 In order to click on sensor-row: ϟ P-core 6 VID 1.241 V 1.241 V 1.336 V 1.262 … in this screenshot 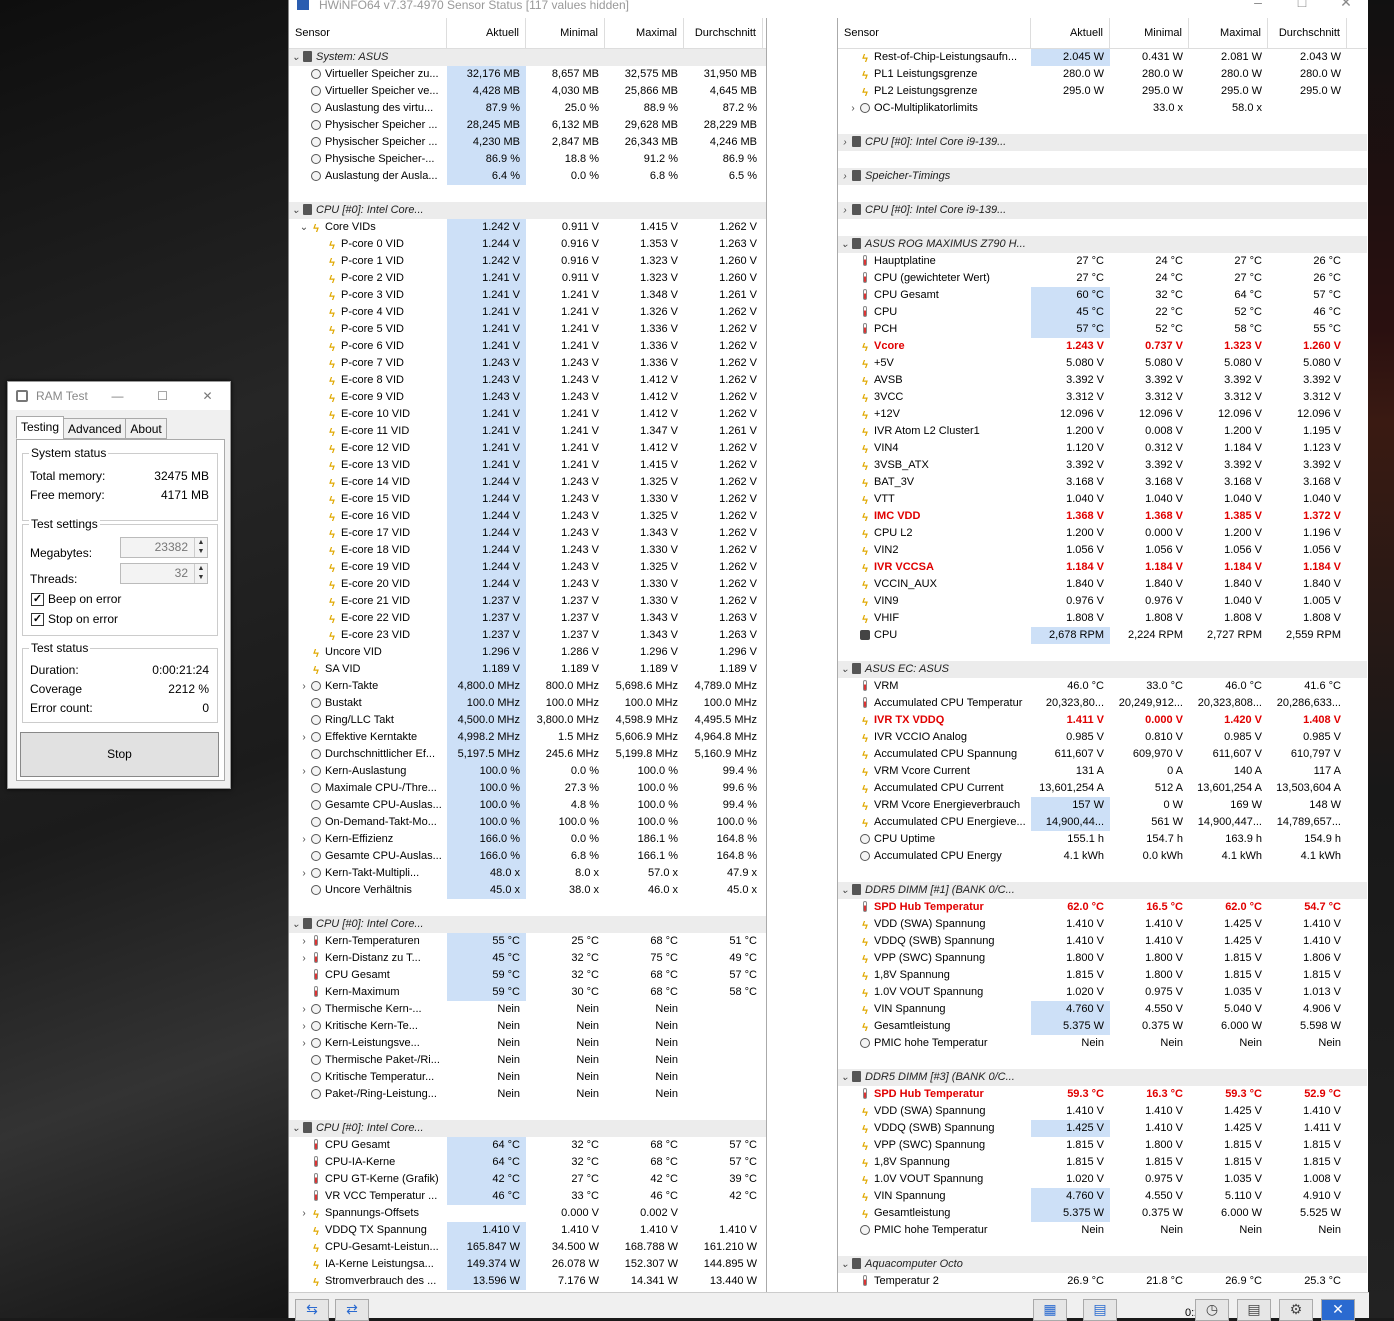, I will do `click(527, 346)`.